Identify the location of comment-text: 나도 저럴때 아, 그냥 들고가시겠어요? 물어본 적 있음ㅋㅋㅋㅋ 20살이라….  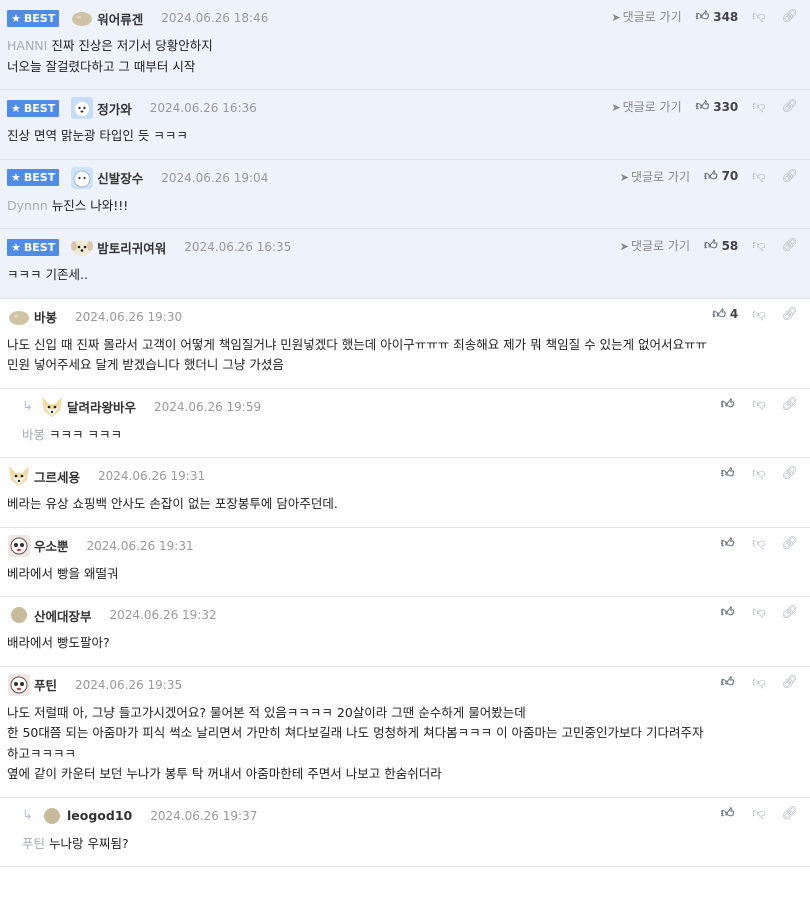
(266, 712).